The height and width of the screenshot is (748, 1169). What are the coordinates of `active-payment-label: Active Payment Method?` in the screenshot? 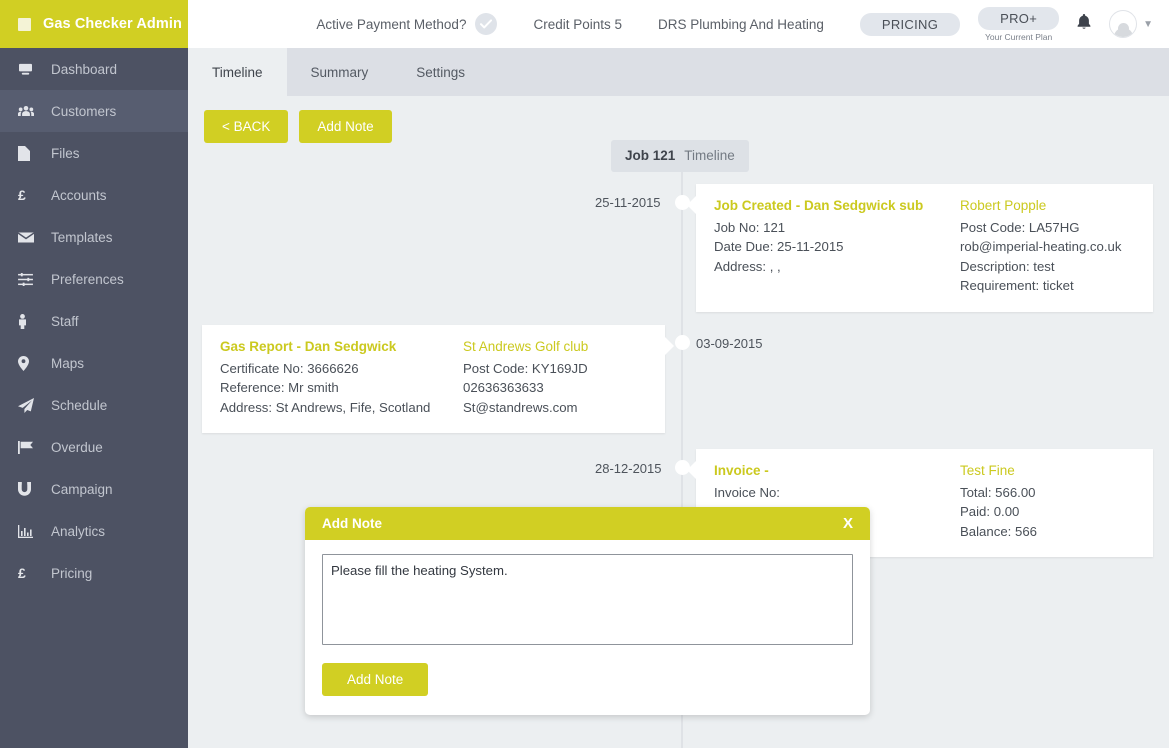 It's located at (391, 24).